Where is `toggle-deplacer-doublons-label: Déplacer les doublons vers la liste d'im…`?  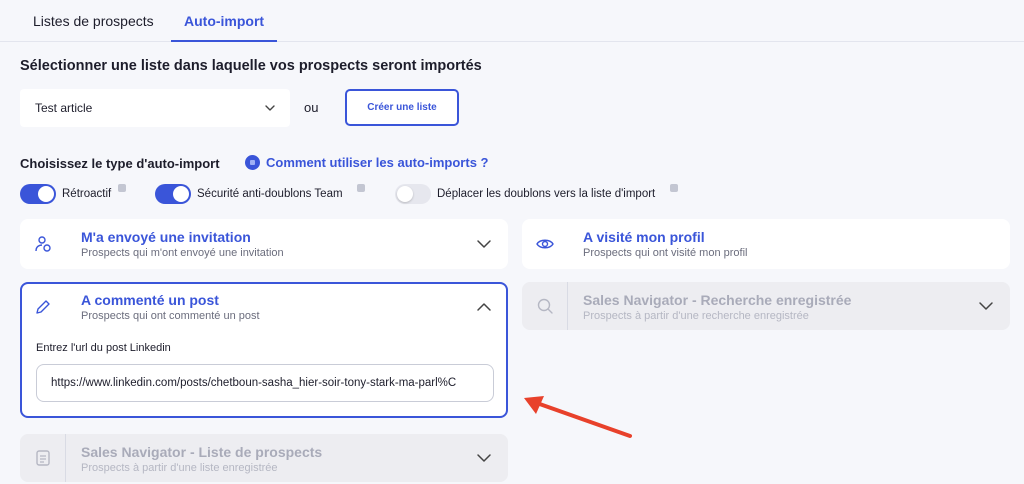
toggle-deplacer-doublons-label: Déplacer les doublons vers la liste d'im… is located at coordinates (546, 194).